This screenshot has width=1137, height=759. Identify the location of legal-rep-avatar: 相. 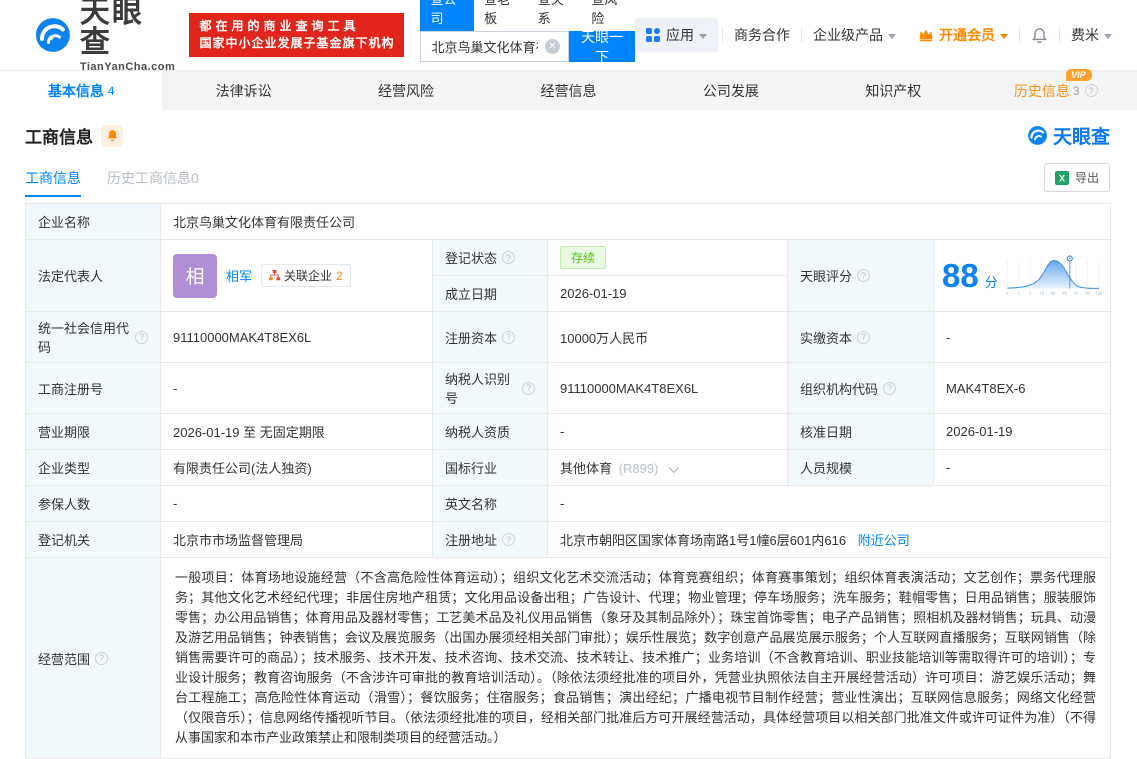
(195, 275).